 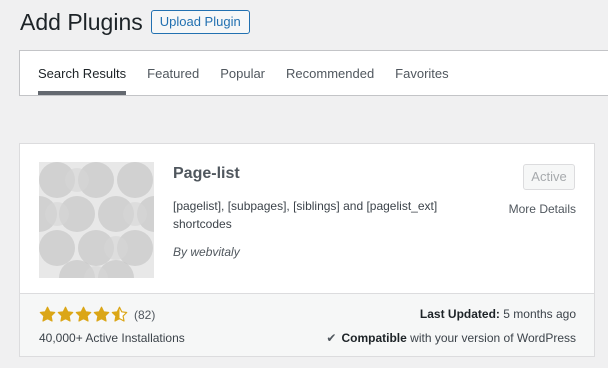 I want to click on star-rating: (82), so click(x=97, y=314).